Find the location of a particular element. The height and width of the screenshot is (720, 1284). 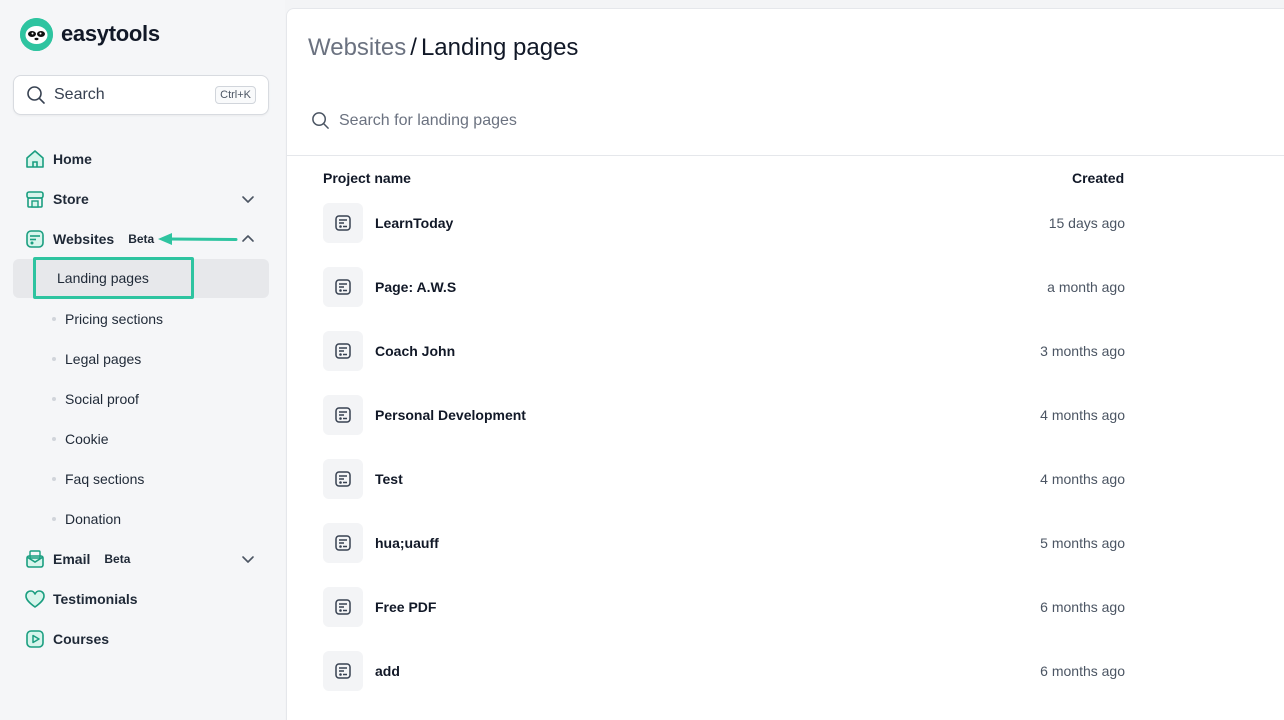

project-name: Coach John is located at coordinates (707, 351).